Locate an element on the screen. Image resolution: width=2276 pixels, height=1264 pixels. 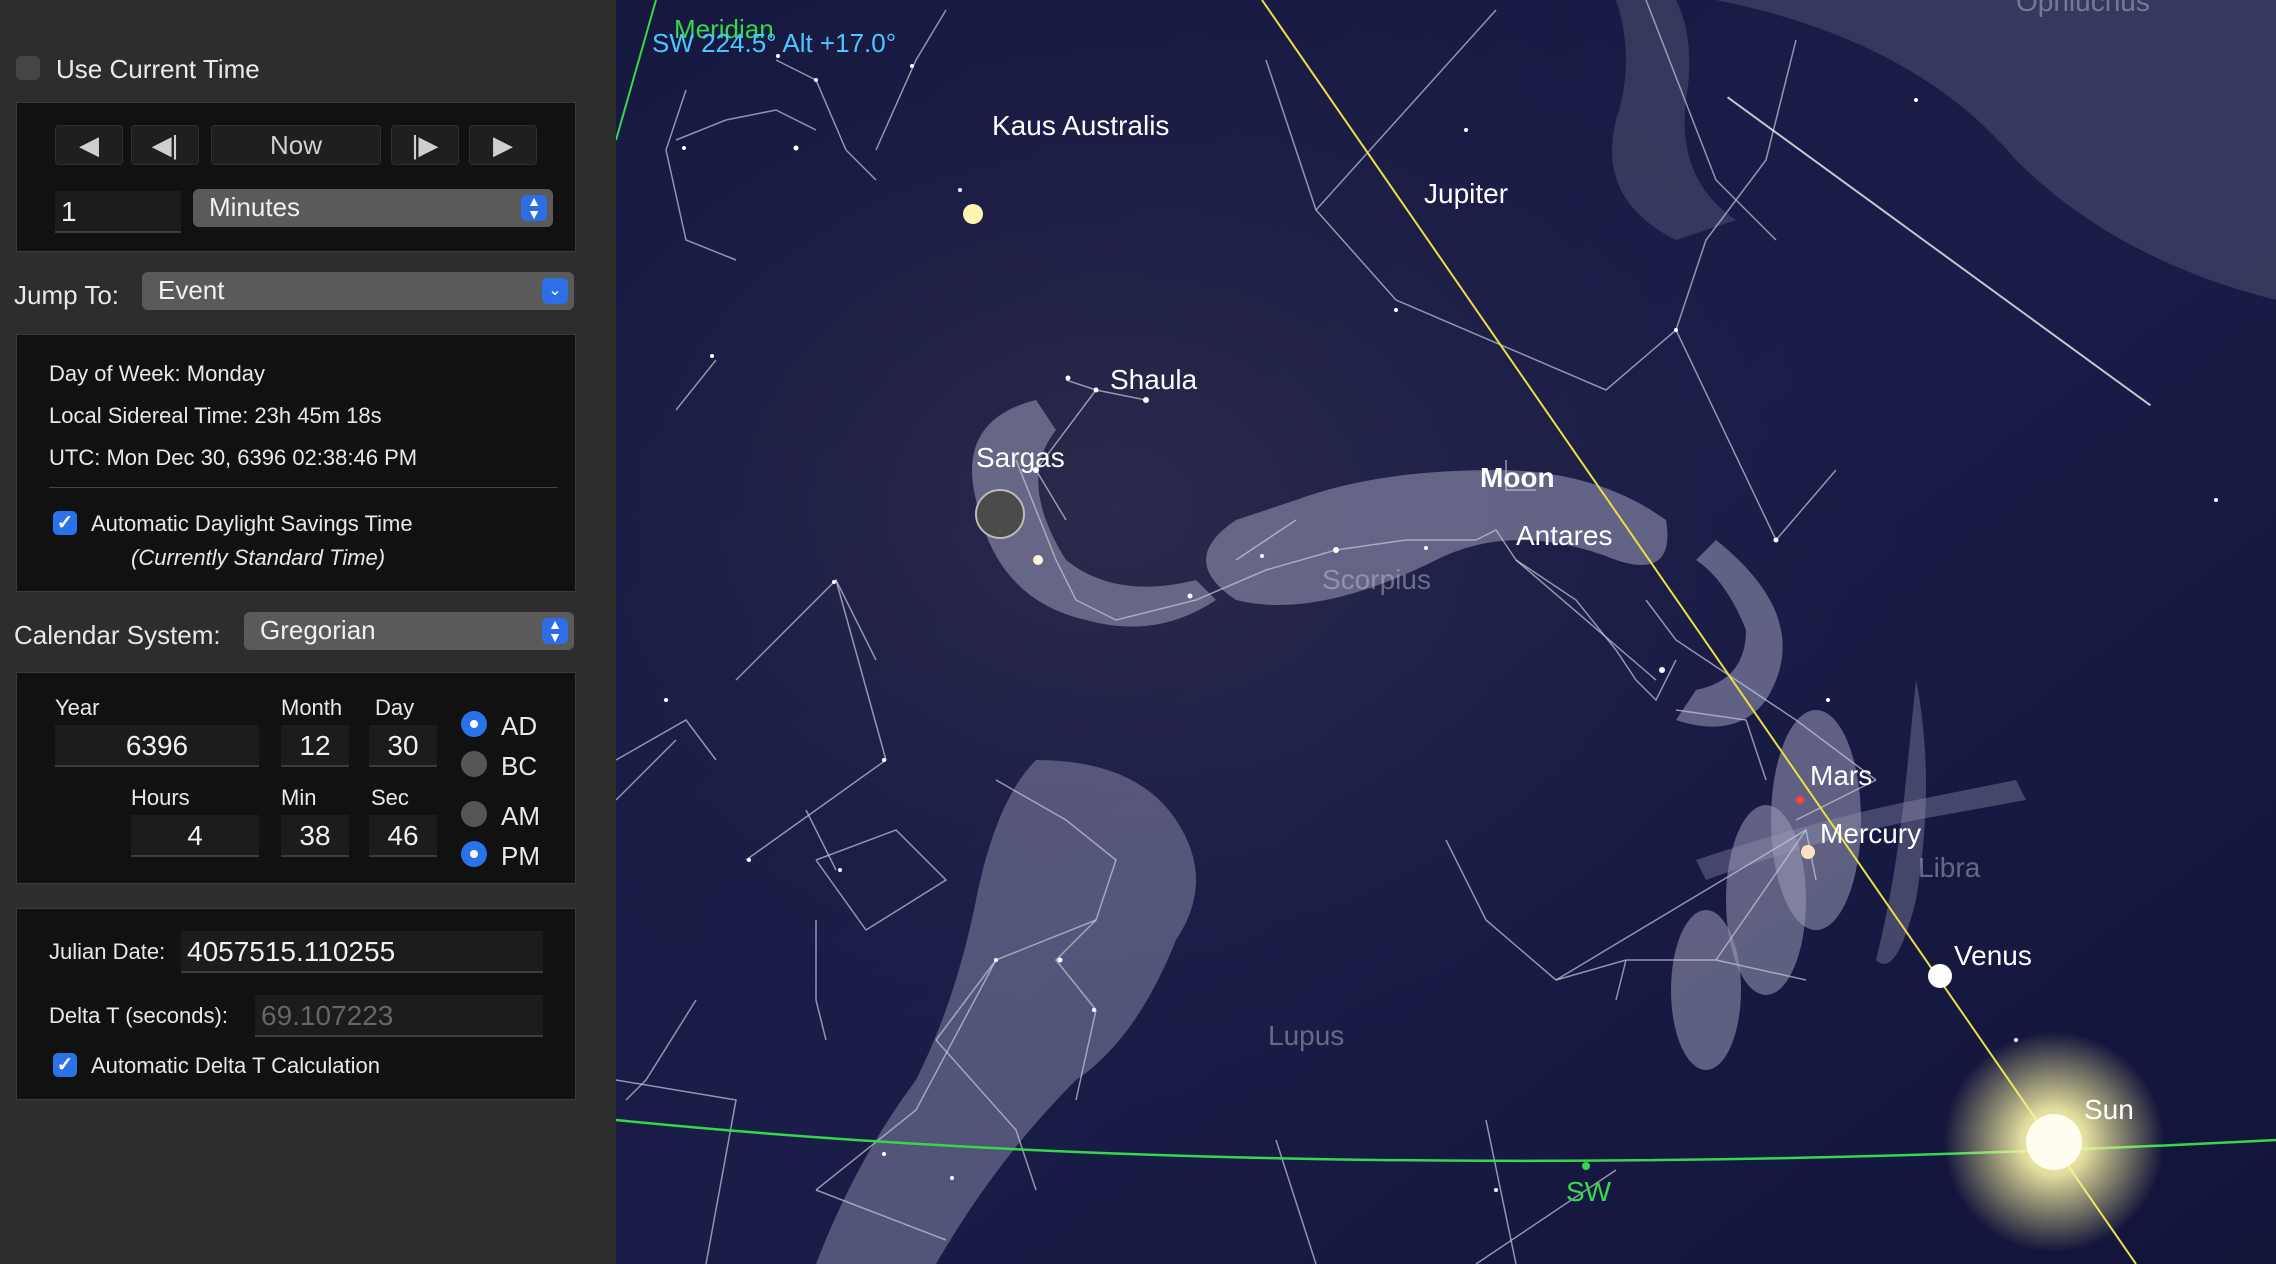
hours-input: 4 is located at coordinates (195, 836).